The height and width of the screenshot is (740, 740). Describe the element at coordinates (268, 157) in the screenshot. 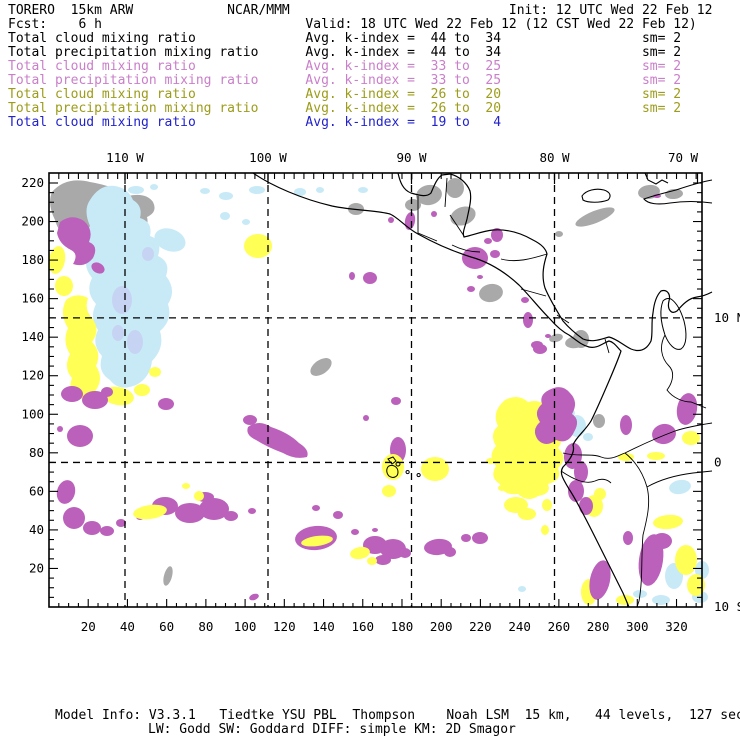

I see `longitude-label: 100 W` at that location.